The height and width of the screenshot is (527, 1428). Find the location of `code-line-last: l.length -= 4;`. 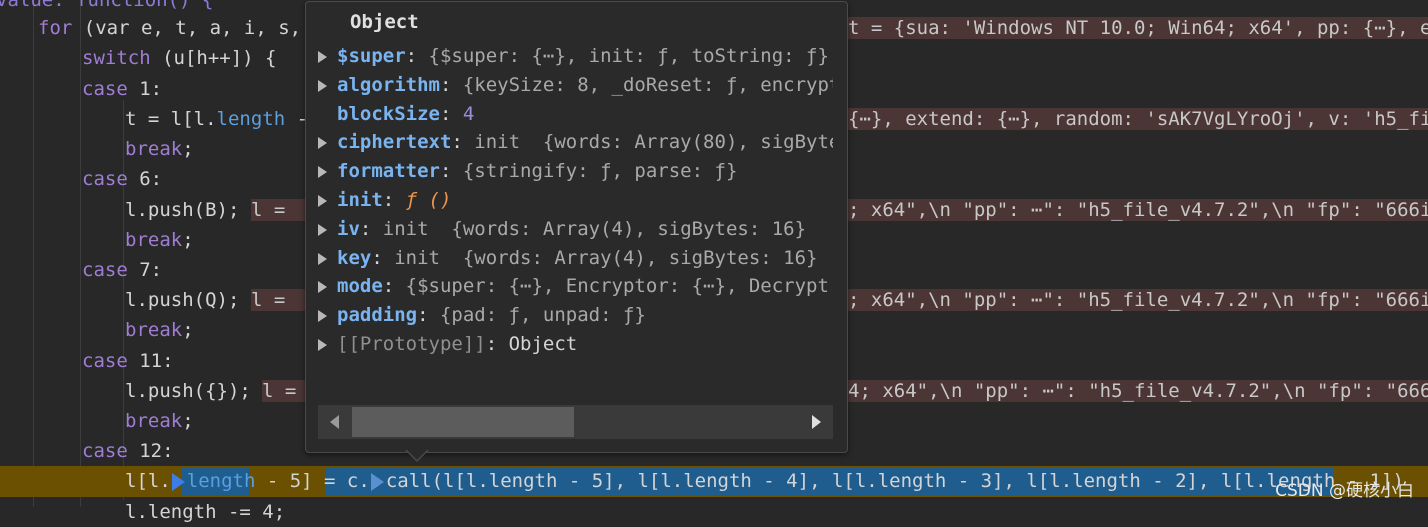

code-line-last: l.length -= 4; is located at coordinates (205, 512).